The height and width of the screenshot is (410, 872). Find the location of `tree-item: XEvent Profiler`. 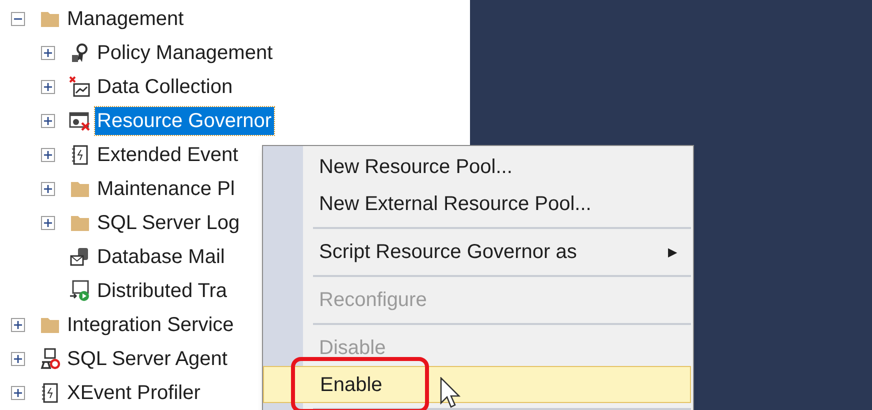

tree-item: XEvent Profiler is located at coordinates (133, 393).